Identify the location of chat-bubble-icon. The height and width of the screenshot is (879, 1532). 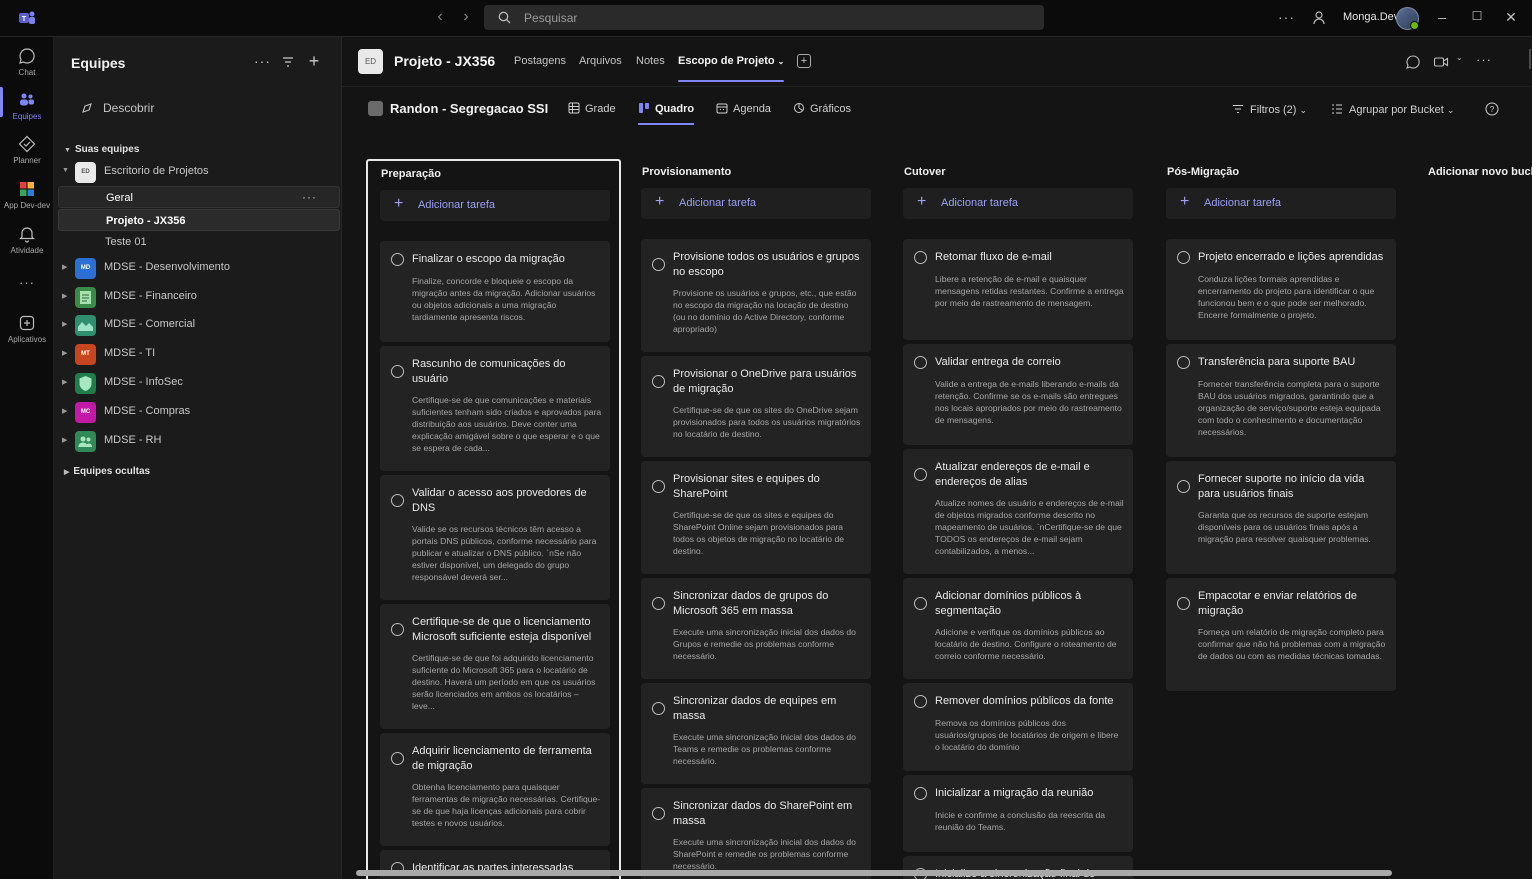
(1413, 62).